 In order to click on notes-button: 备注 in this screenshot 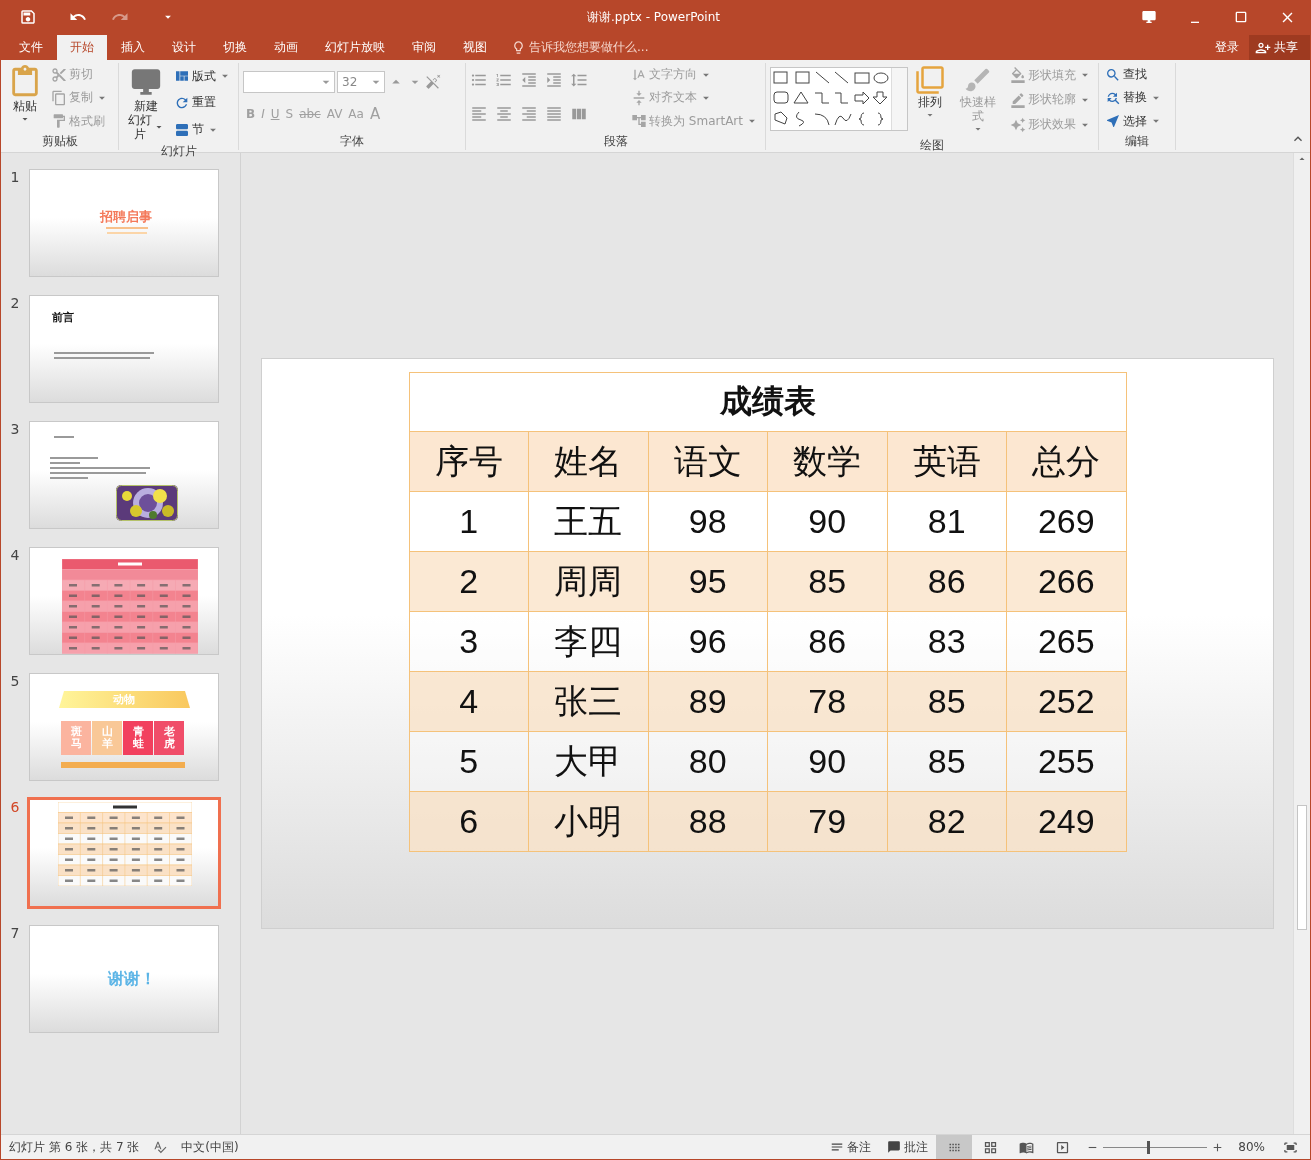, I will do `click(851, 1147)`.